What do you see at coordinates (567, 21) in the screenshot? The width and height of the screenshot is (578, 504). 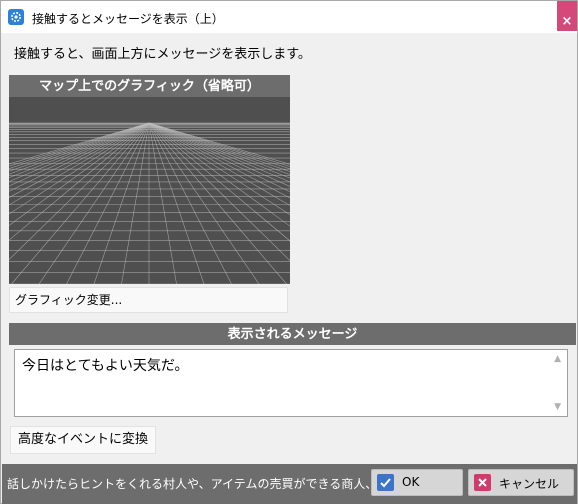 I see `close-icon: ×` at bounding box center [567, 21].